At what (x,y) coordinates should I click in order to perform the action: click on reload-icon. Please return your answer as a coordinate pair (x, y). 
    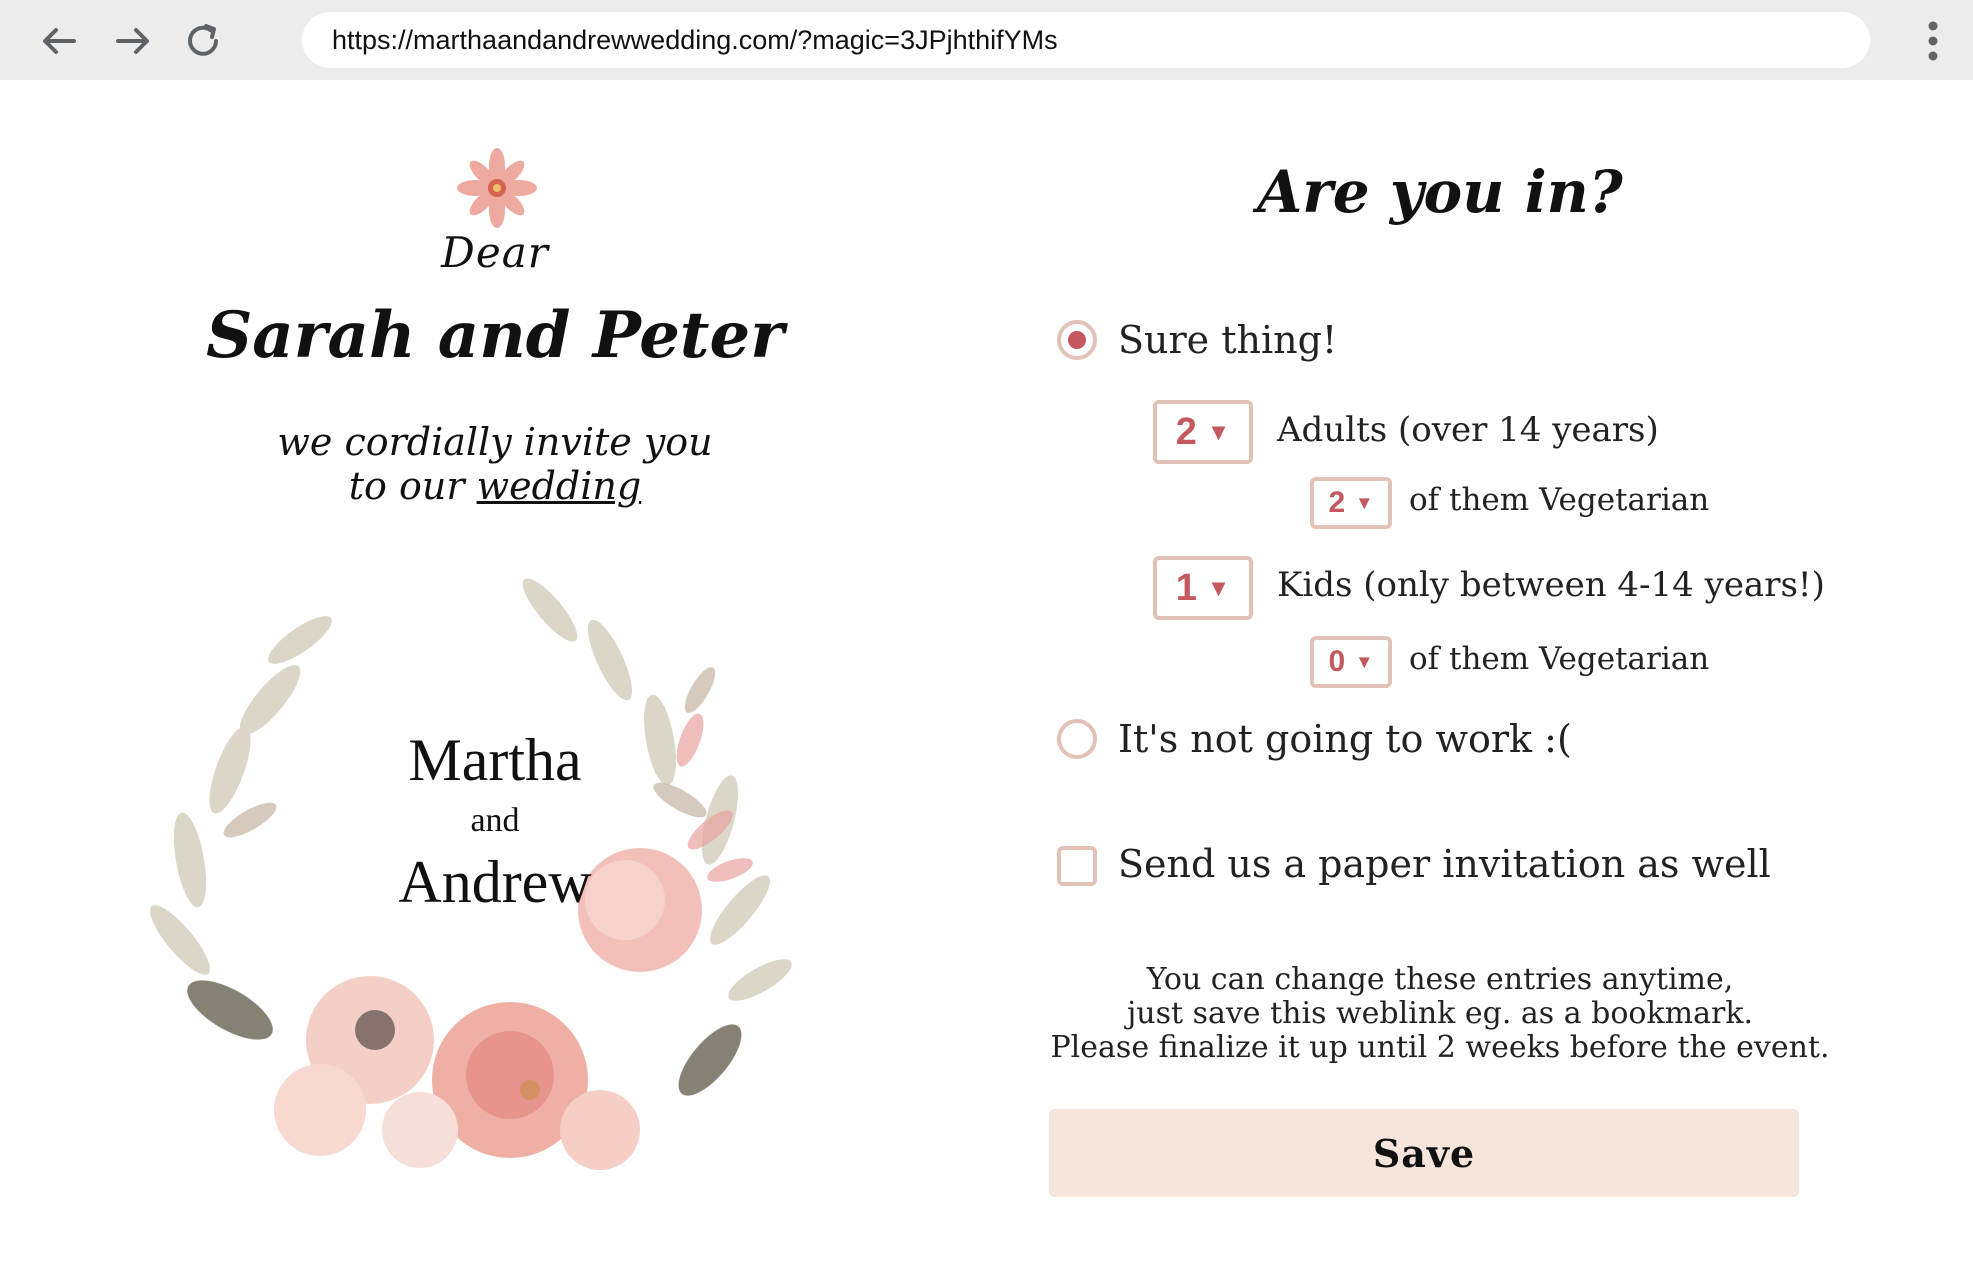
    Looking at the image, I should click on (203, 41).